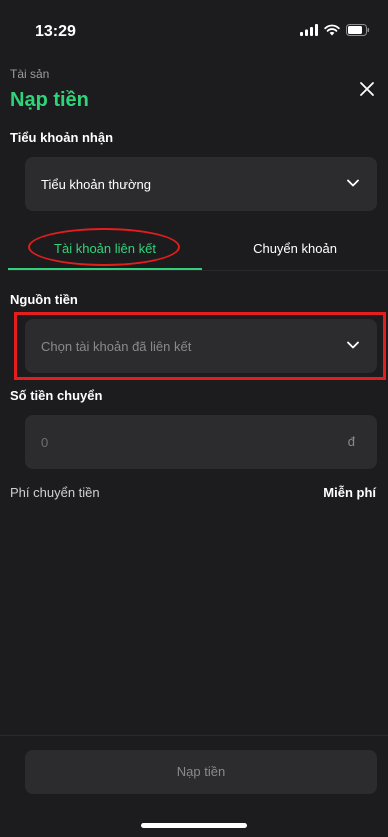 The image size is (388, 837). Describe the element at coordinates (200, 346) in the screenshot. I see `annotation-rectangle` at that location.